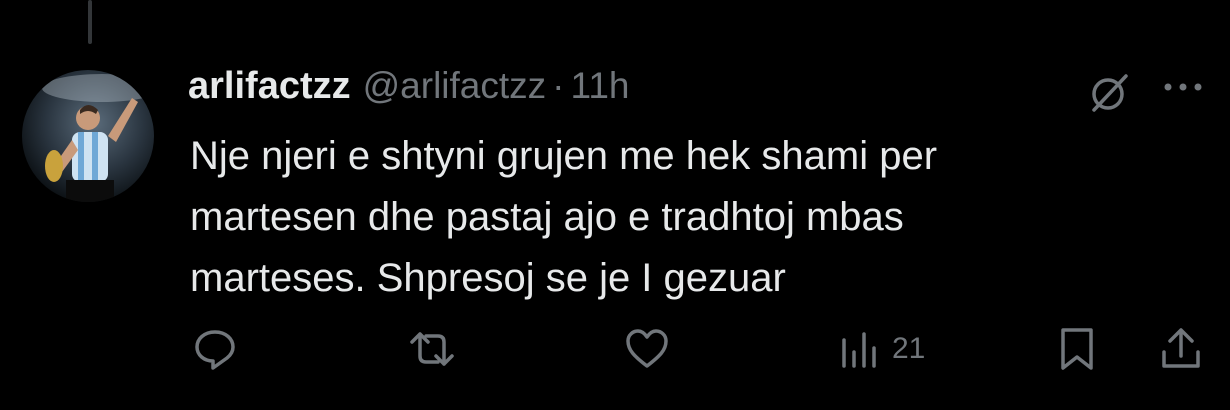 This screenshot has width=1230, height=410. What do you see at coordinates (269, 86) in the screenshot?
I see `author-name: arlifactzz` at bounding box center [269, 86].